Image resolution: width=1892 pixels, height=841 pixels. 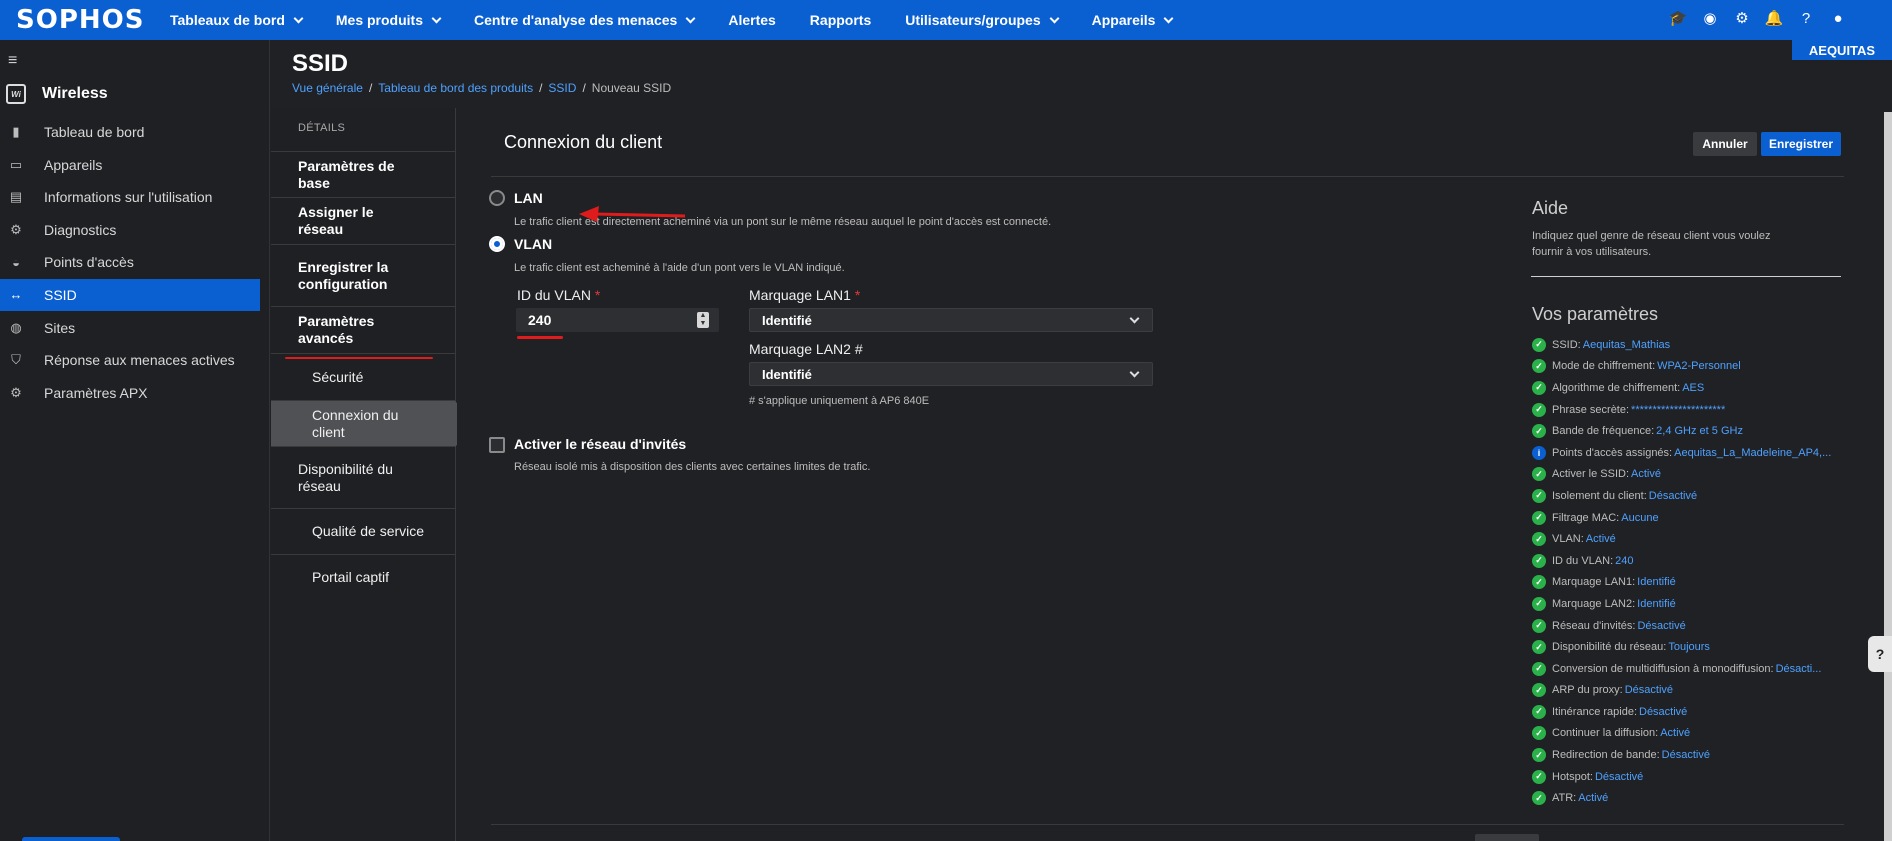 What do you see at coordinates (1692, 561) in the screenshot?
I see `setting-row: ✓ ID du VLAN: 240` at bounding box center [1692, 561].